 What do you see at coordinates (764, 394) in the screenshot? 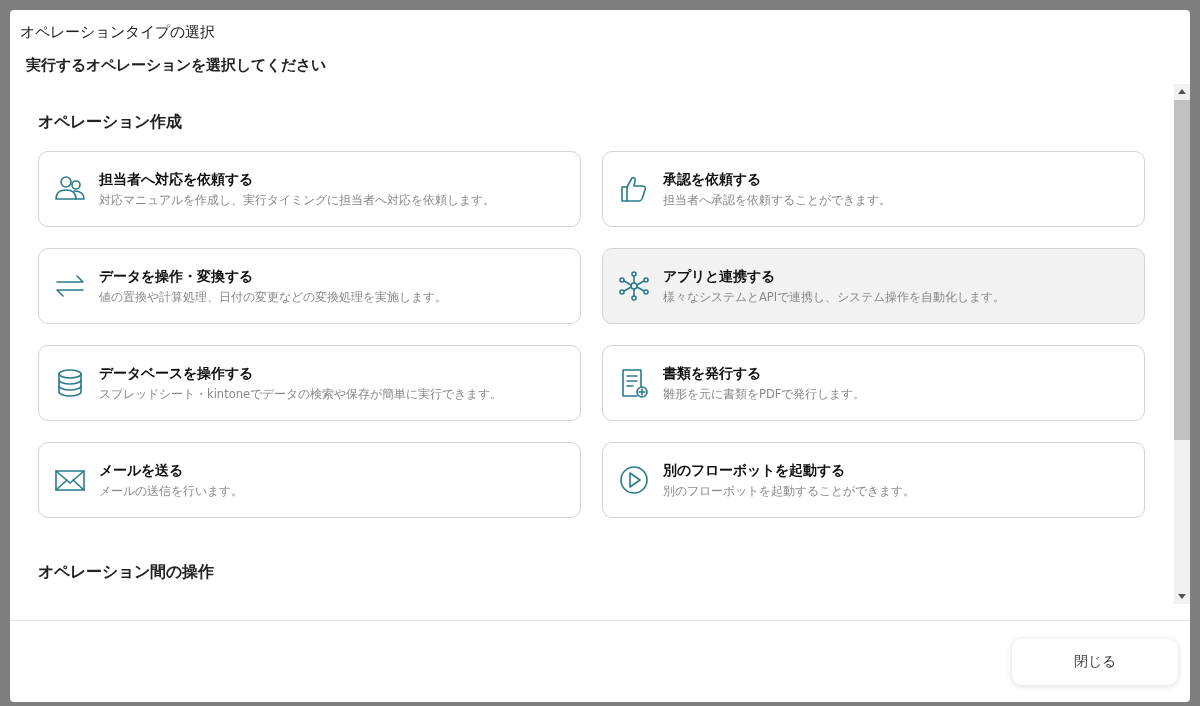
I see `card-description: 雛形を元に書類をPDFで発行します。` at bounding box center [764, 394].